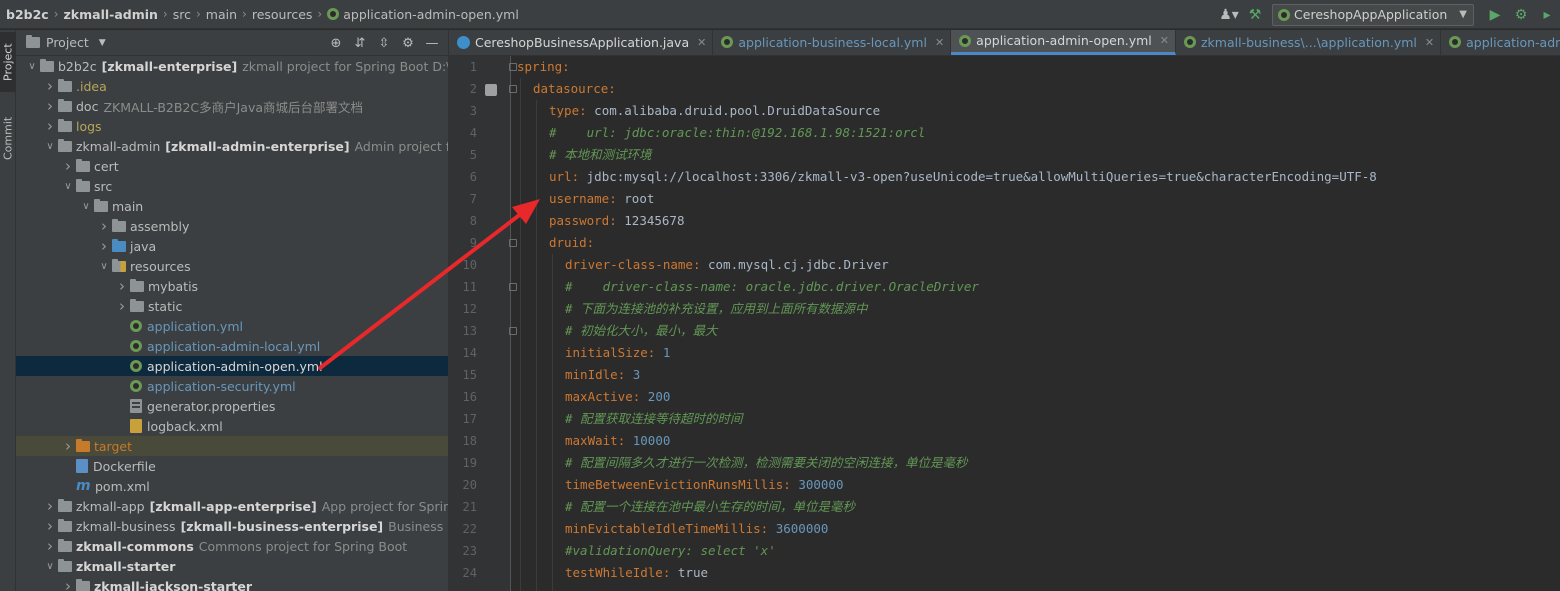 Image resolution: width=1560 pixels, height=591 pixels. Describe the element at coordinates (571, 243) in the screenshot. I see `code-line: druid:` at that location.